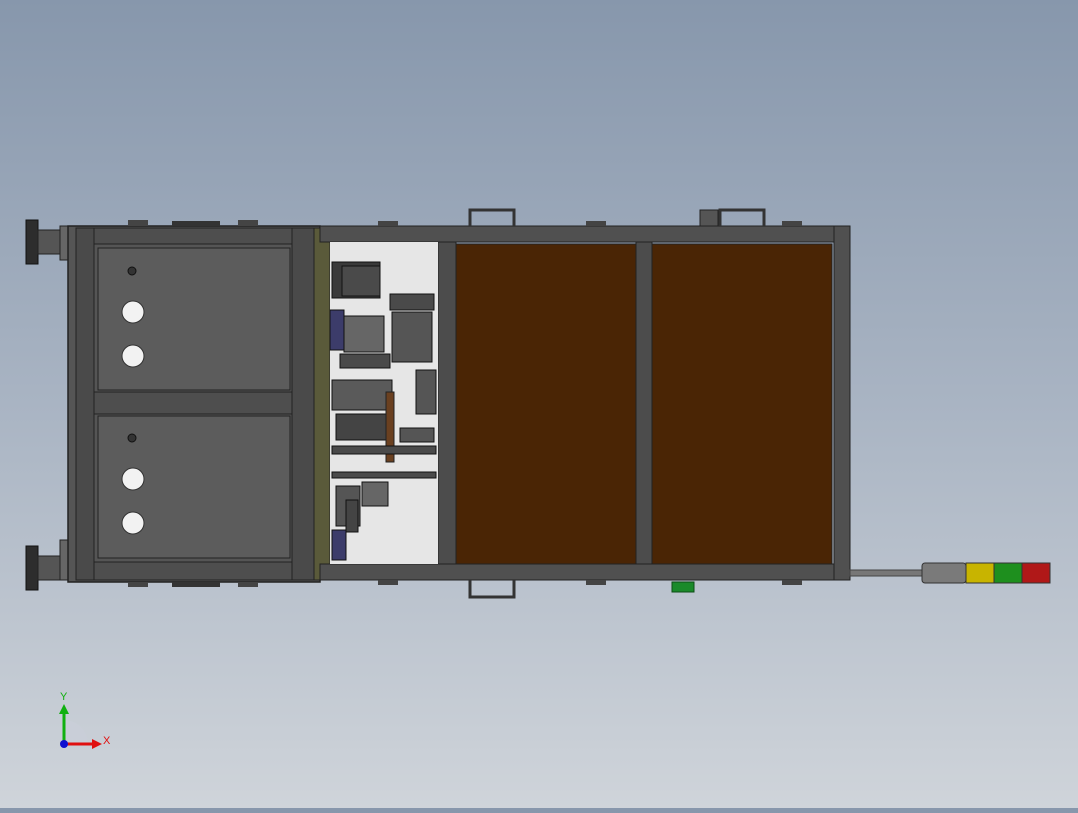 Image resolution: width=1078 pixels, height=813 pixels. I want to click on coordinate-triad: X Y, so click(85, 720).